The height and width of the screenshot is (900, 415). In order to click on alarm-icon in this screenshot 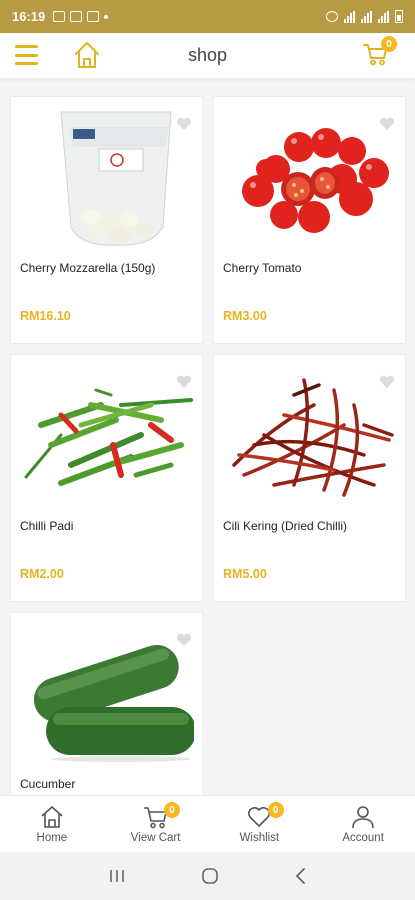, I will do `click(332, 16)`.